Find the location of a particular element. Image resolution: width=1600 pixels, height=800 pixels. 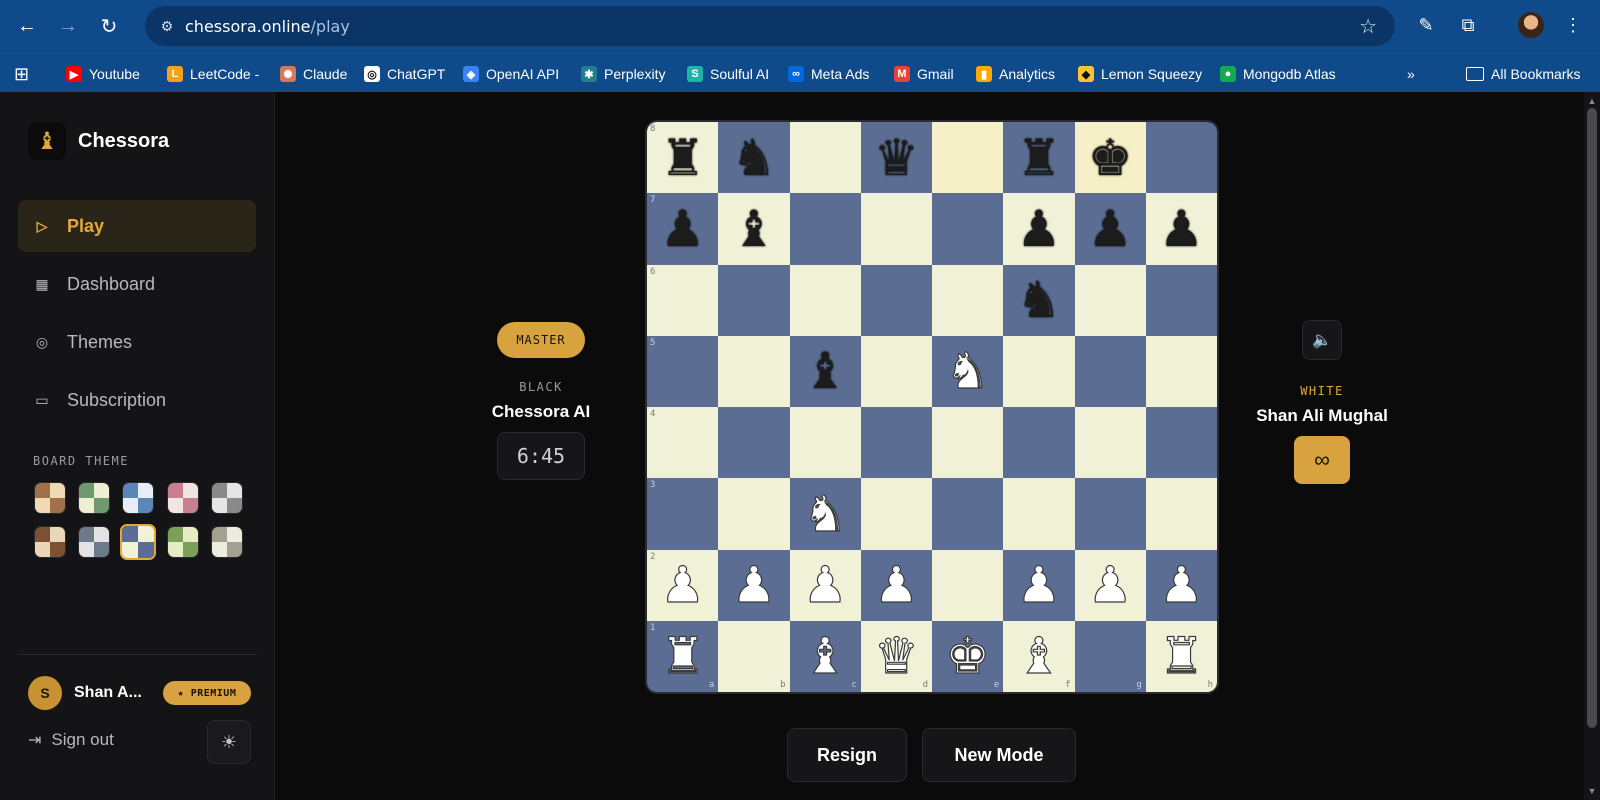

black-queen-icon: ♛ is located at coordinates (896, 158).